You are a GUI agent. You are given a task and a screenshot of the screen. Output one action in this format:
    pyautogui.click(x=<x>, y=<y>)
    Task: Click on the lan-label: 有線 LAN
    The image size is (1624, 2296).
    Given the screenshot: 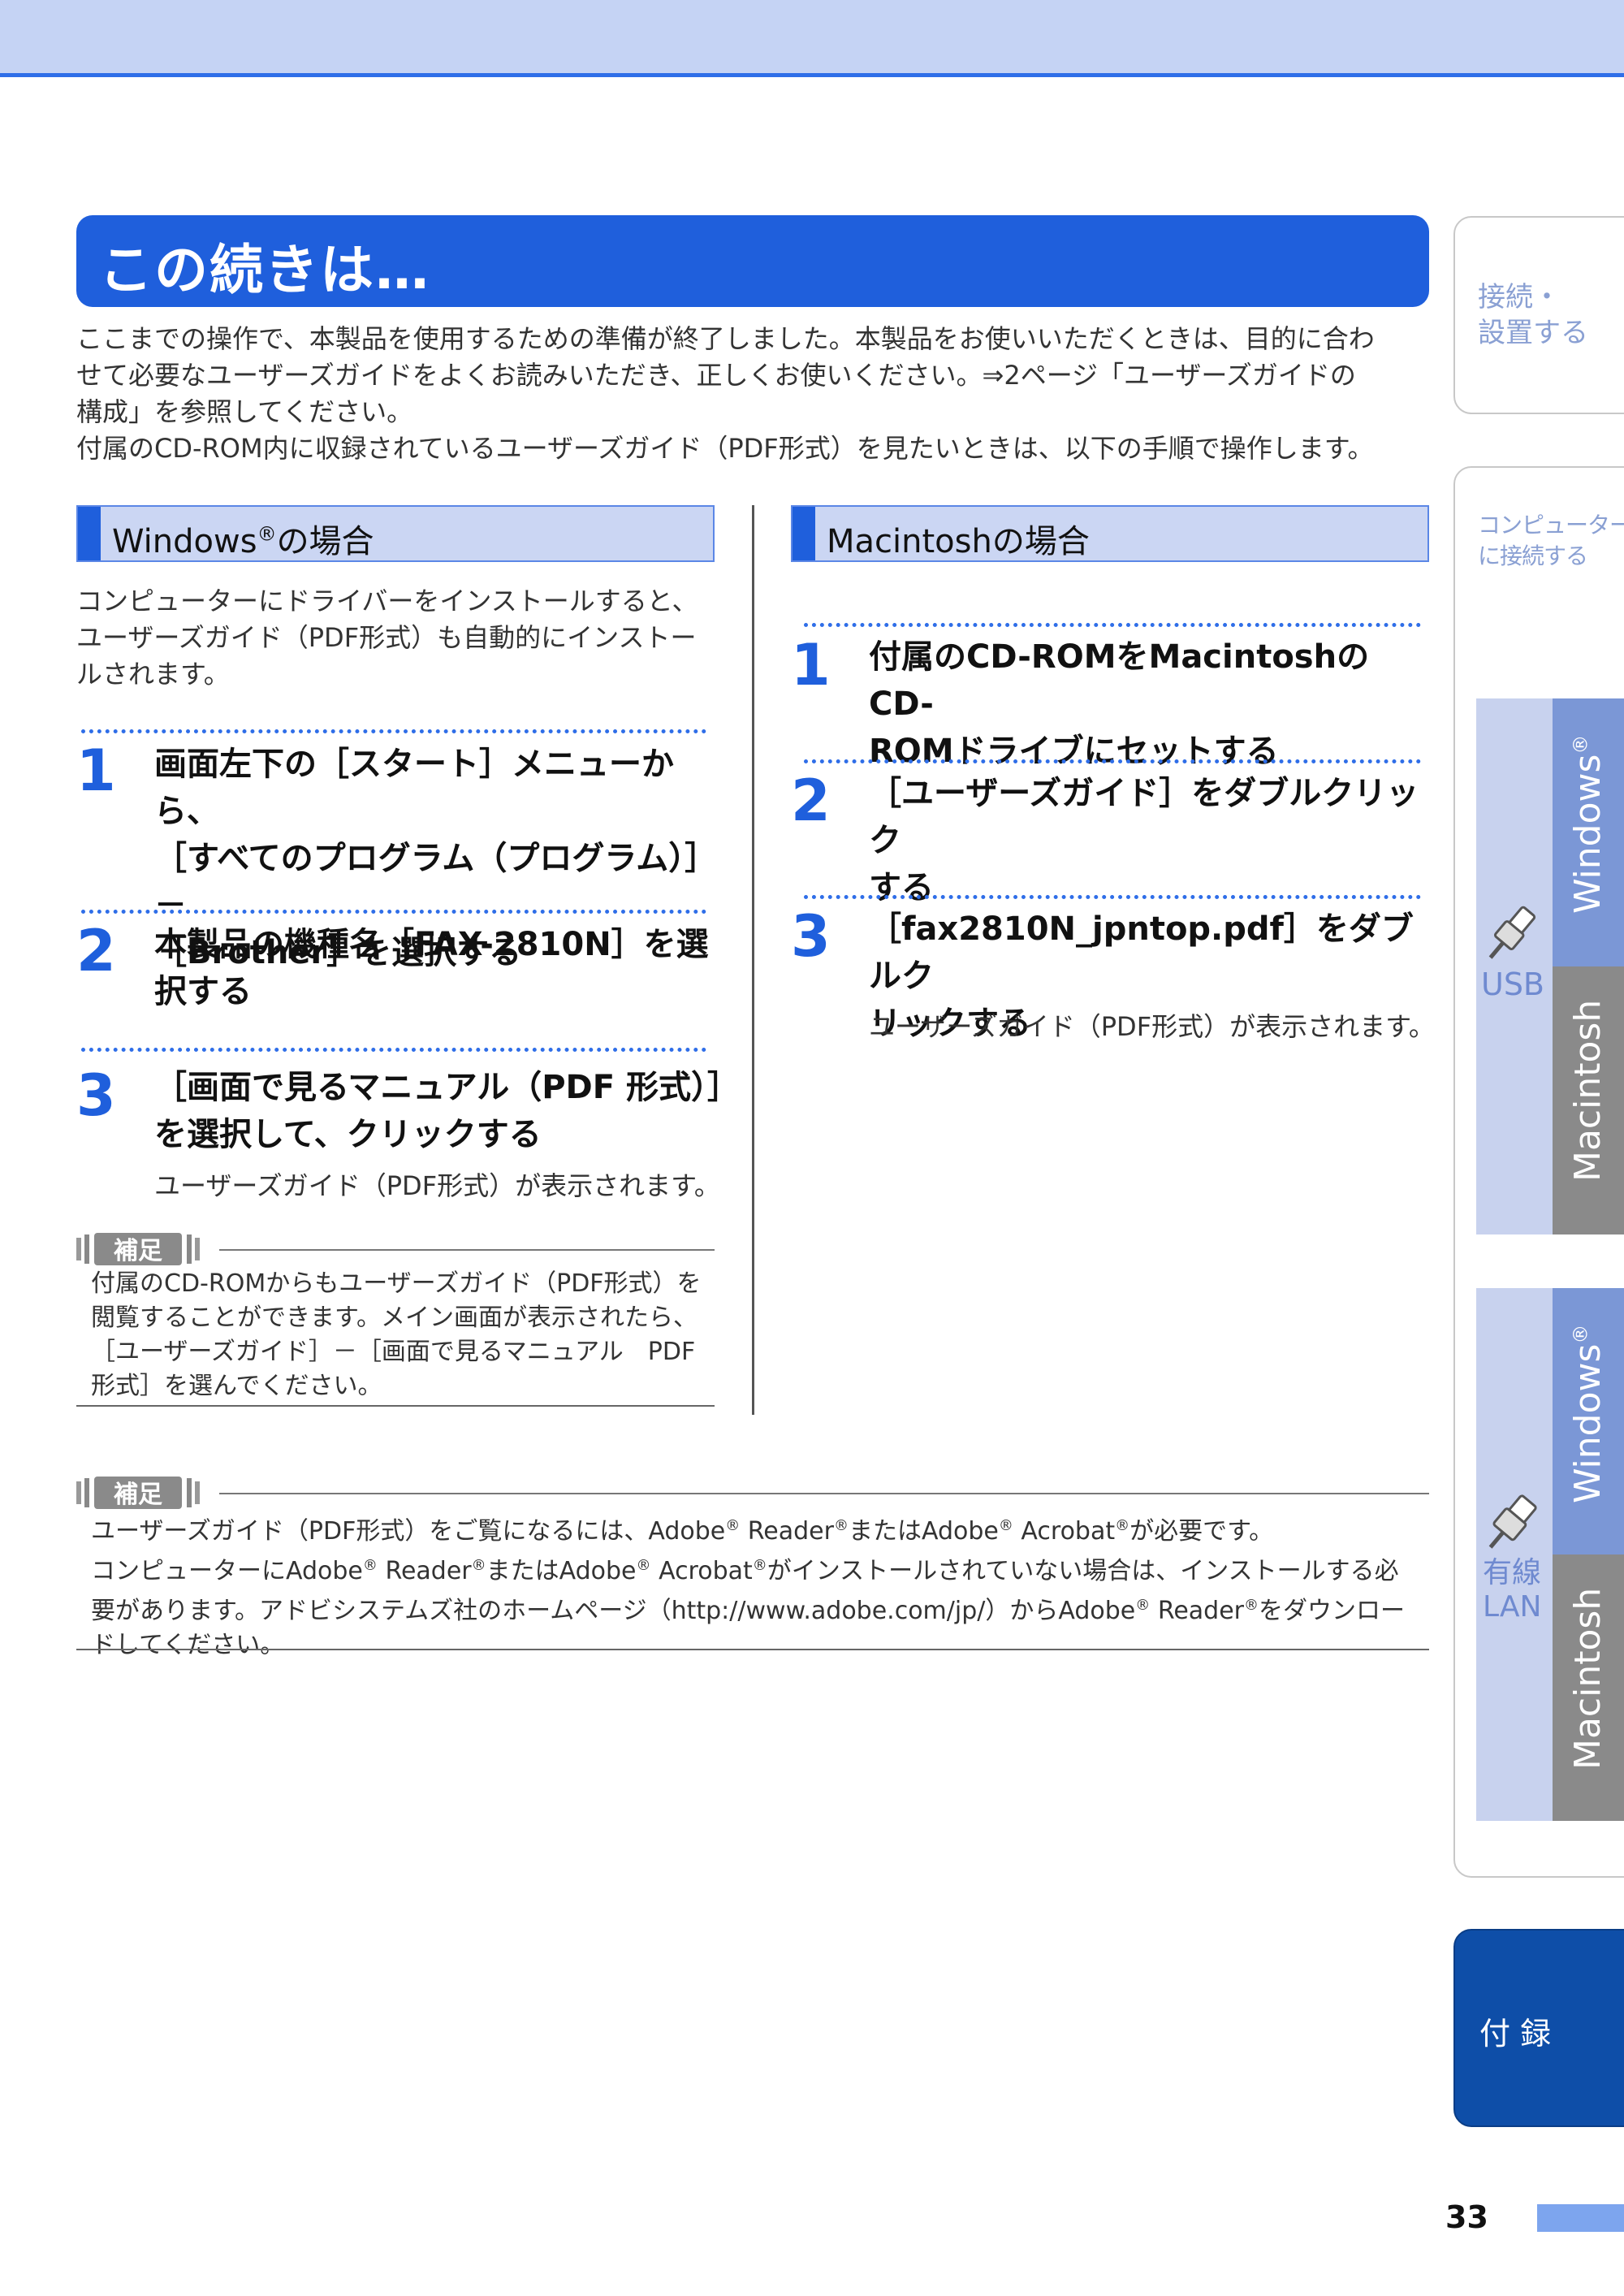 What is the action you would take?
    pyautogui.click(x=1512, y=1590)
    